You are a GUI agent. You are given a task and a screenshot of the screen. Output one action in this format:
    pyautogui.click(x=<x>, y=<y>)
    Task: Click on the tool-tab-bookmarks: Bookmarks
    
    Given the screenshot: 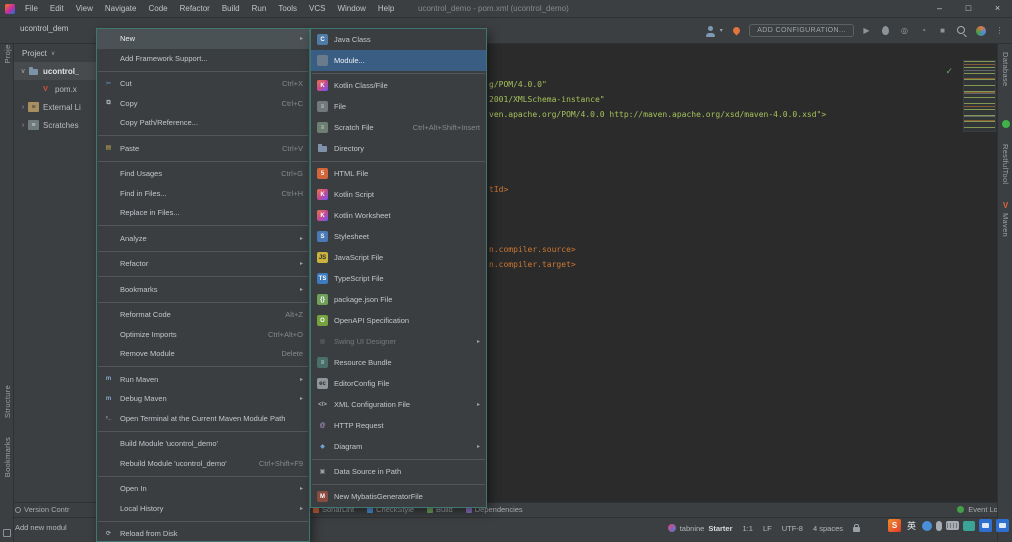 What is the action you would take?
    pyautogui.click(x=7, y=457)
    